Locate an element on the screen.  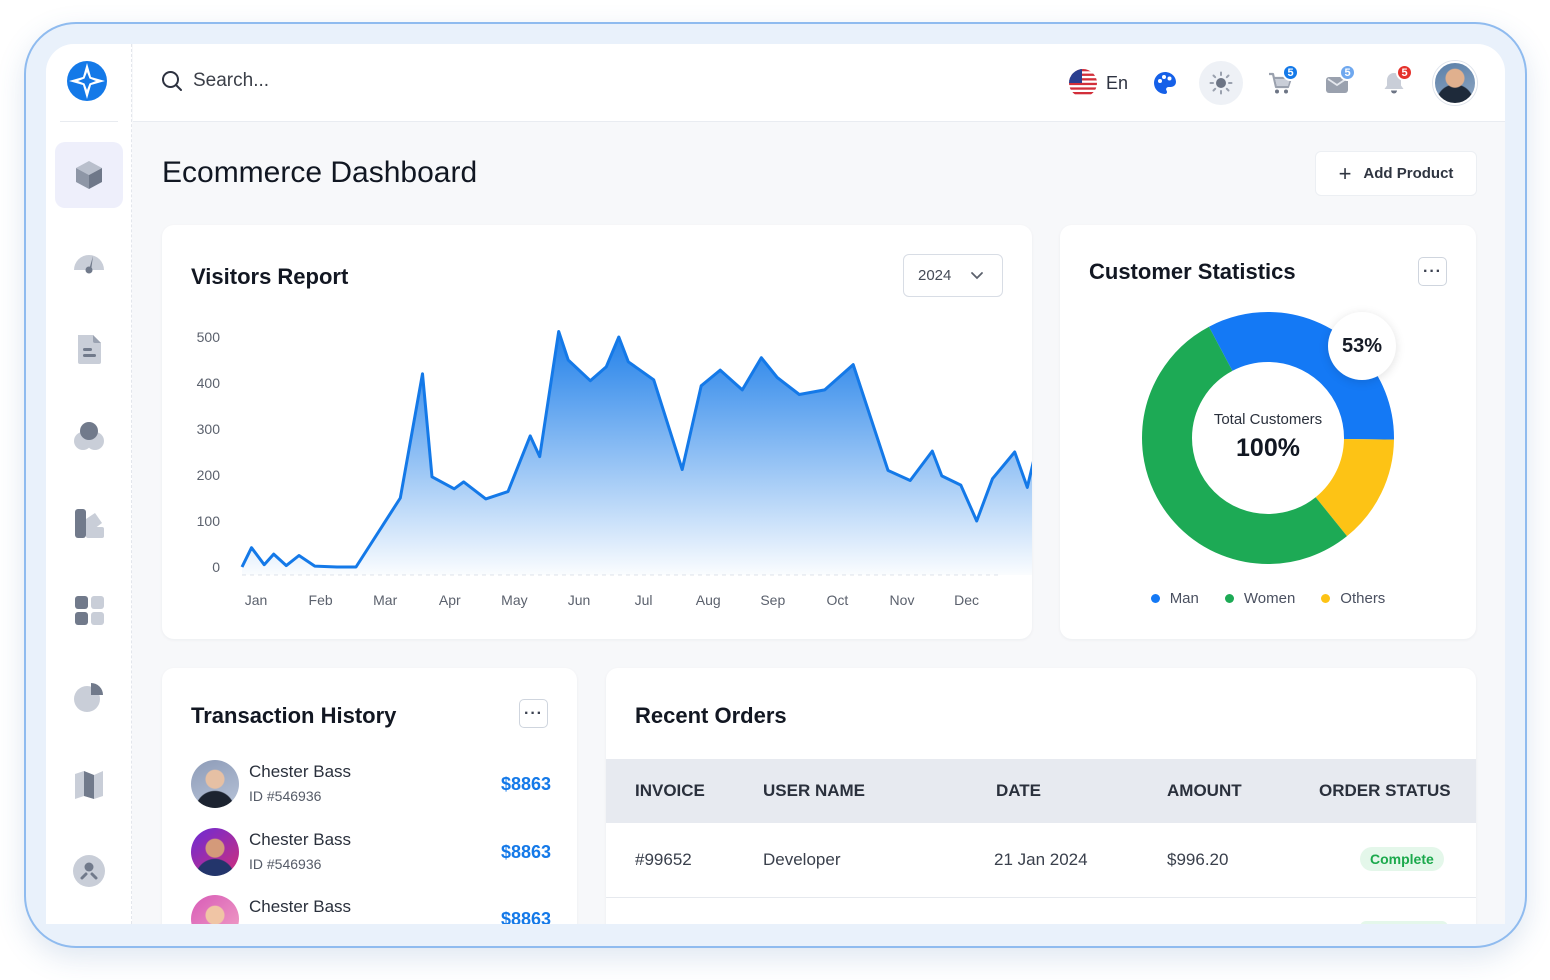
order-invoice: #99652 is located at coordinates (663, 859).